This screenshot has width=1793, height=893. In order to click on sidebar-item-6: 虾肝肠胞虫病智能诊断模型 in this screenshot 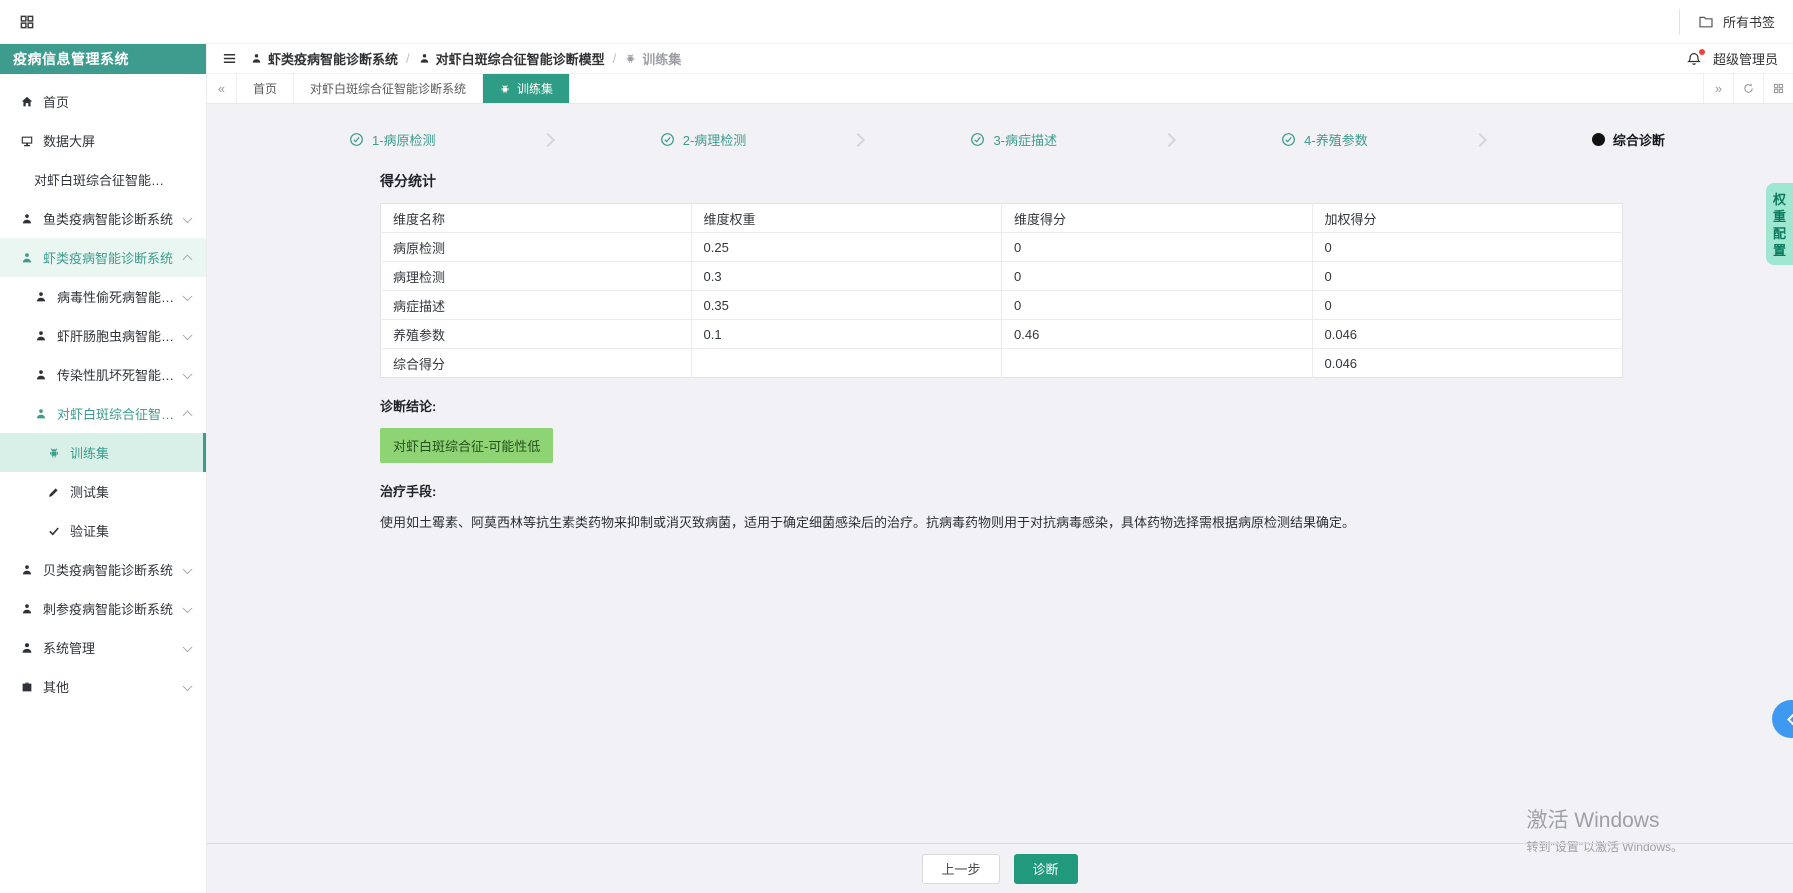, I will do `click(103, 335)`.